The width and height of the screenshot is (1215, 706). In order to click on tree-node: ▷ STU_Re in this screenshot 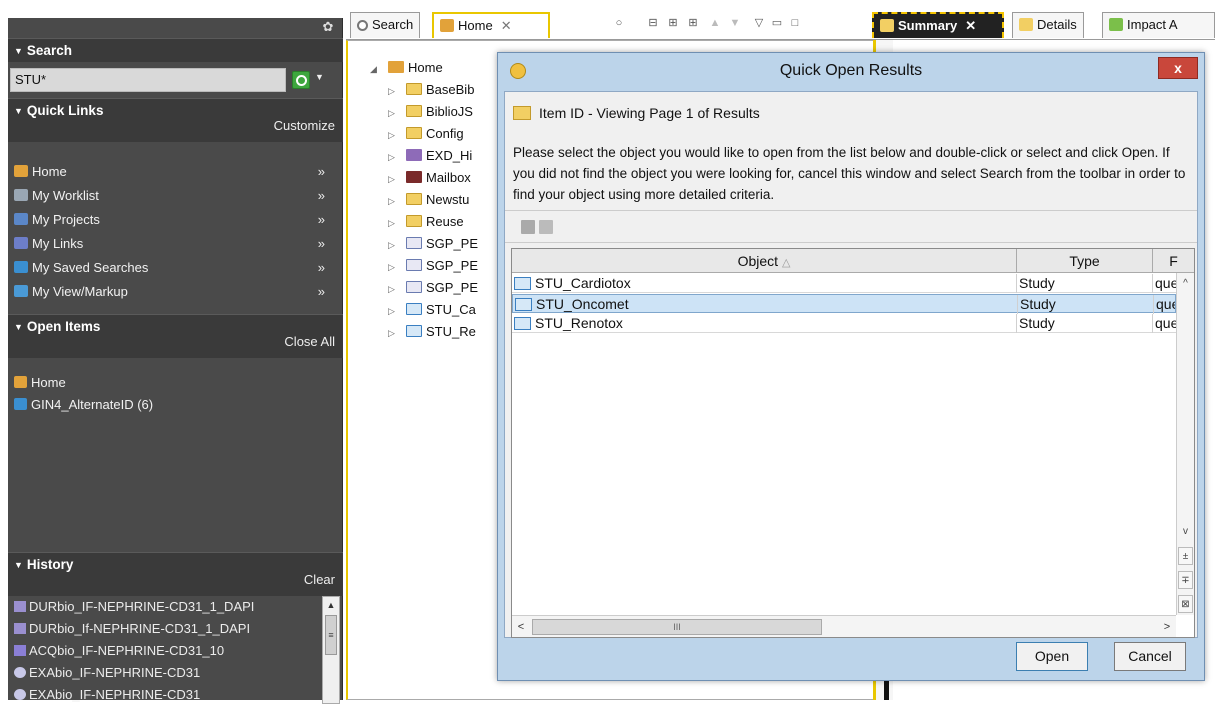, I will do `click(433, 332)`.